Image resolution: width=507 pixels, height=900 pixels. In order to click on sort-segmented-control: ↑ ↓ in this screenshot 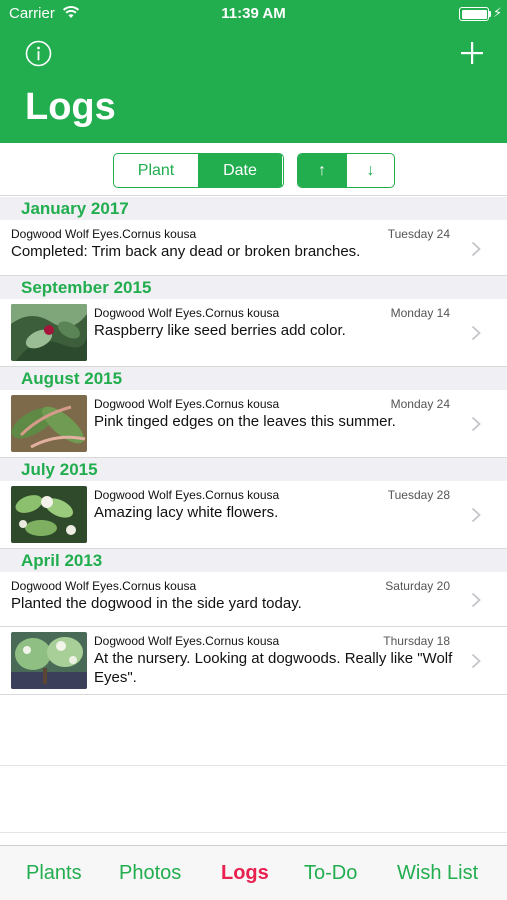, I will do `click(346, 170)`.